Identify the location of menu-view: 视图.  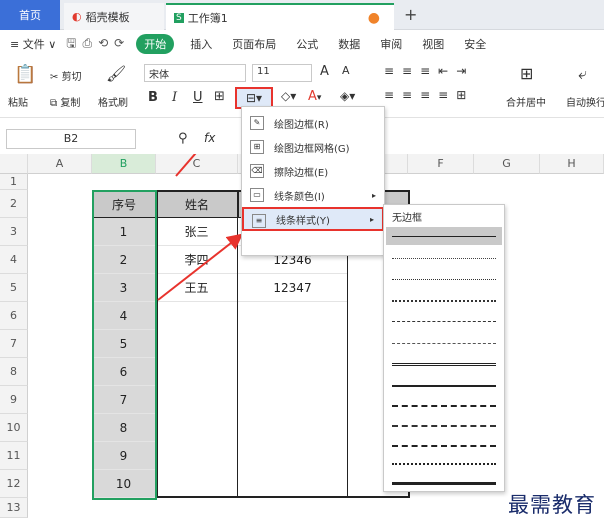
(433, 44).